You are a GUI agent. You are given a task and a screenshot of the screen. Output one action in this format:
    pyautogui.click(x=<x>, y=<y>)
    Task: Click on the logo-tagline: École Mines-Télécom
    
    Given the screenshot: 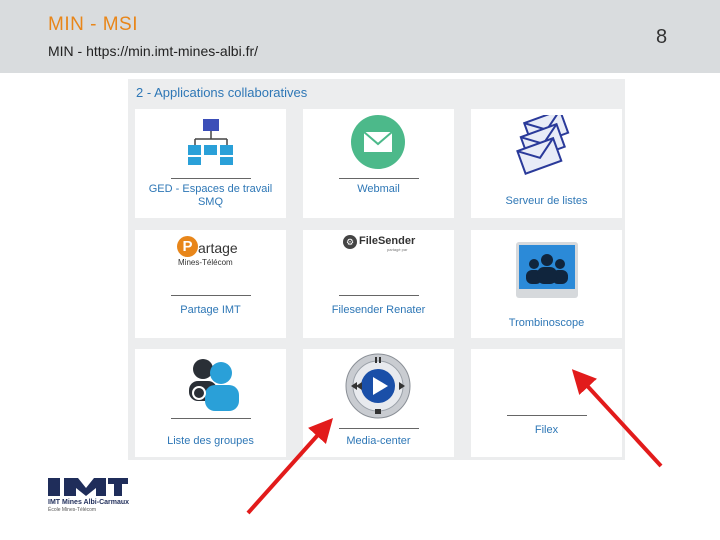 What is the action you would take?
    pyautogui.click(x=72, y=510)
    